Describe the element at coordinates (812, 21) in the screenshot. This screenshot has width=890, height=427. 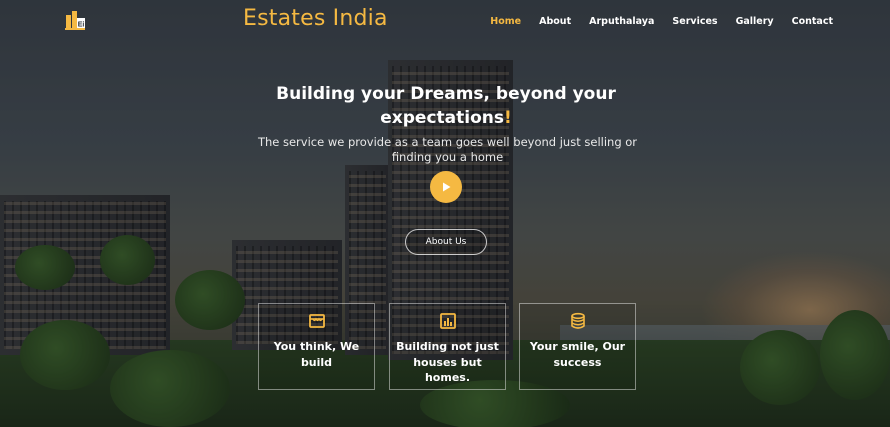
I see `nav-item-contact: Contact` at that location.